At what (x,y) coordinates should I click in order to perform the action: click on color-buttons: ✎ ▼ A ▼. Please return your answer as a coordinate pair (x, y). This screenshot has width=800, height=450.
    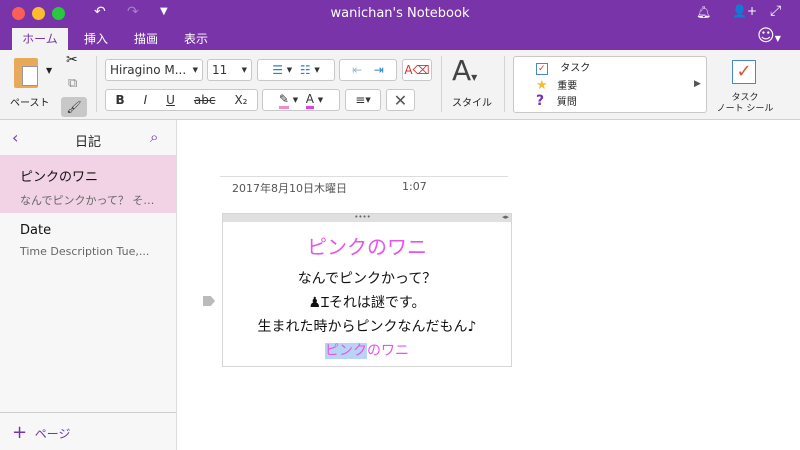
    Looking at the image, I should click on (301, 100).